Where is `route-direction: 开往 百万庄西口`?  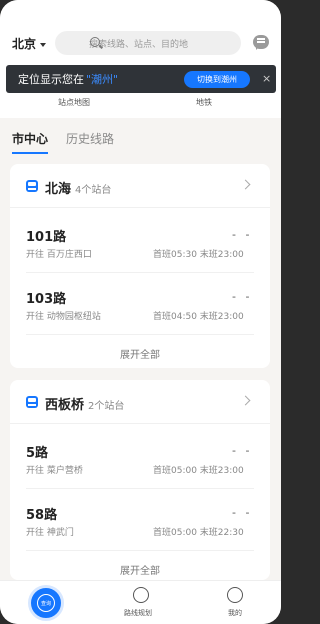 route-direction: 开往 百万庄西口 is located at coordinates (59, 255).